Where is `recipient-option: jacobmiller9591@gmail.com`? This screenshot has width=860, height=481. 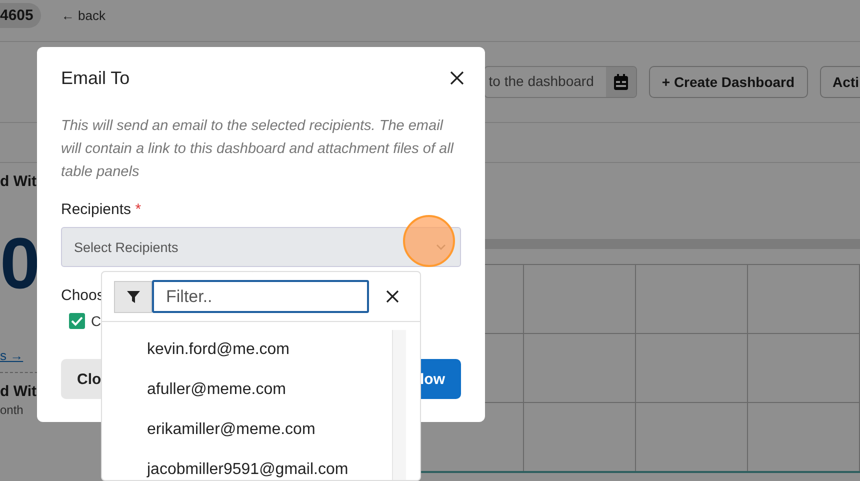 recipient-option: jacobmiller9591@gmail.com is located at coordinates (247, 470).